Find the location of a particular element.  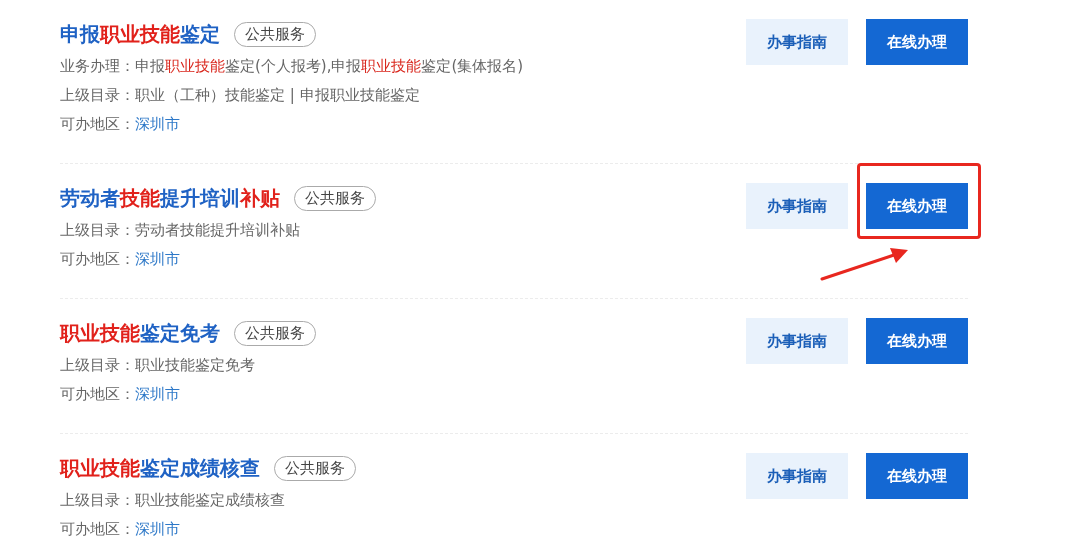

service-title: 劳动者技能提升培训补贴 is located at coordinates (170, 198).